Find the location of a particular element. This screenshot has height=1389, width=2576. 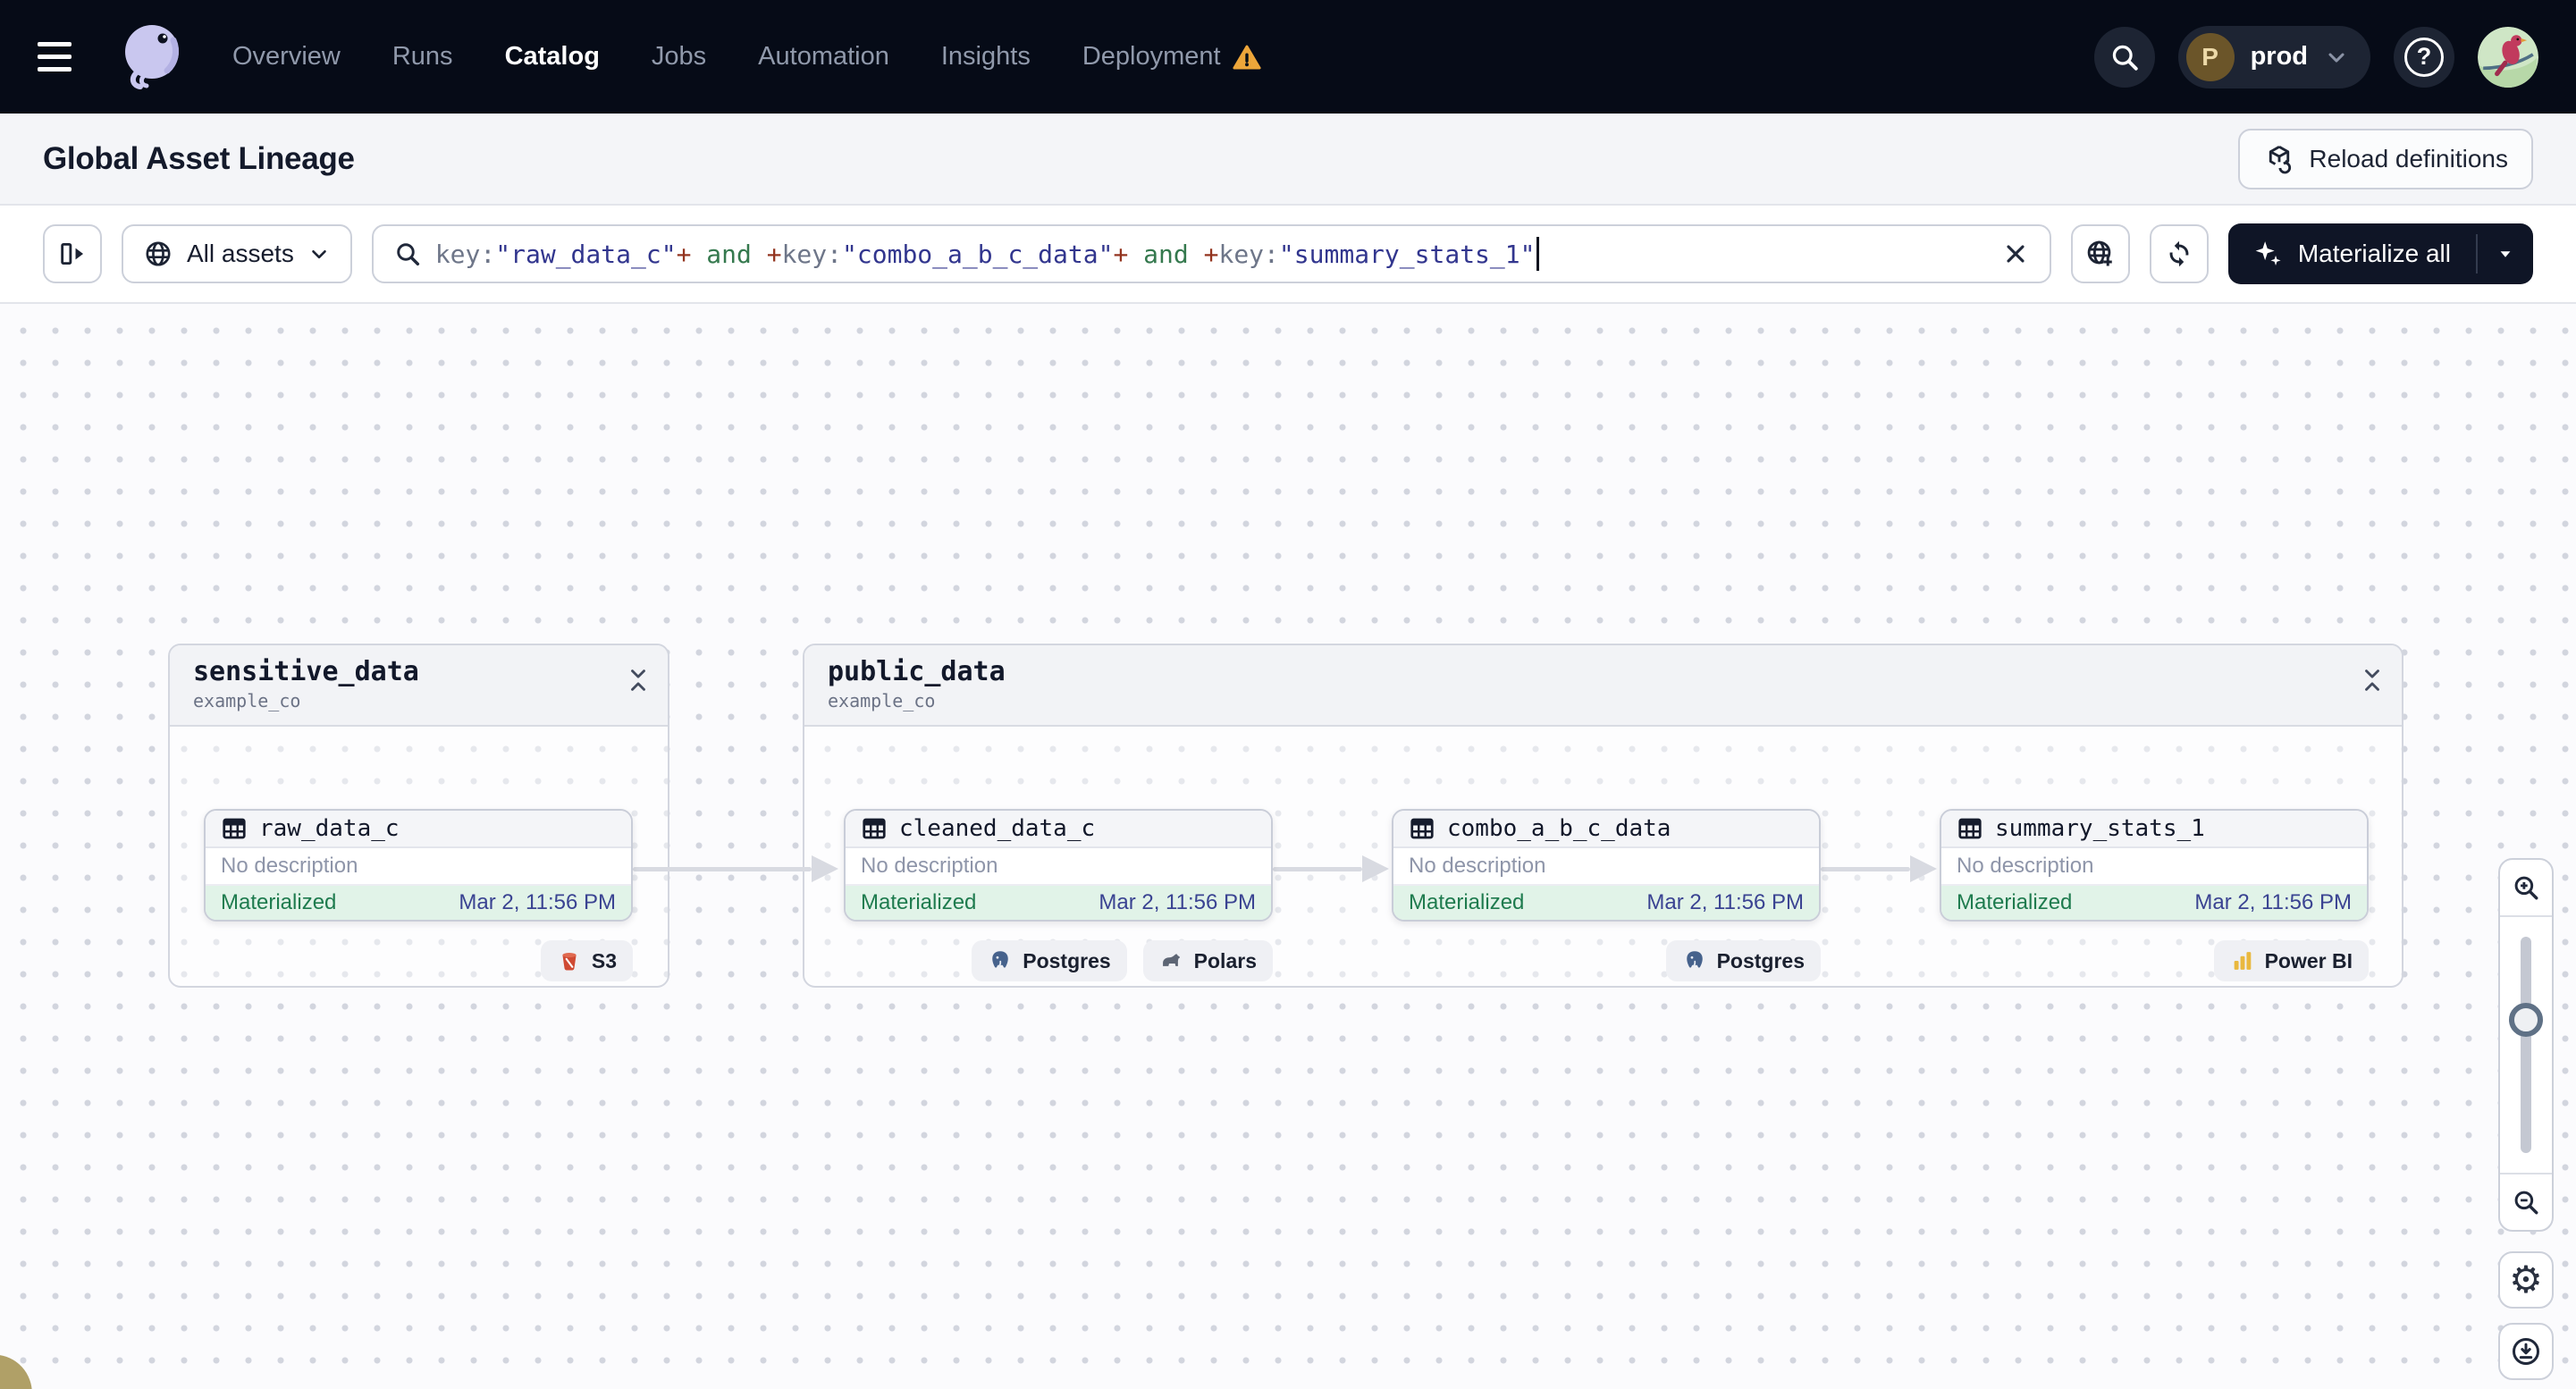

nav-item-runs: Runs is located at coordinates (423, 57).